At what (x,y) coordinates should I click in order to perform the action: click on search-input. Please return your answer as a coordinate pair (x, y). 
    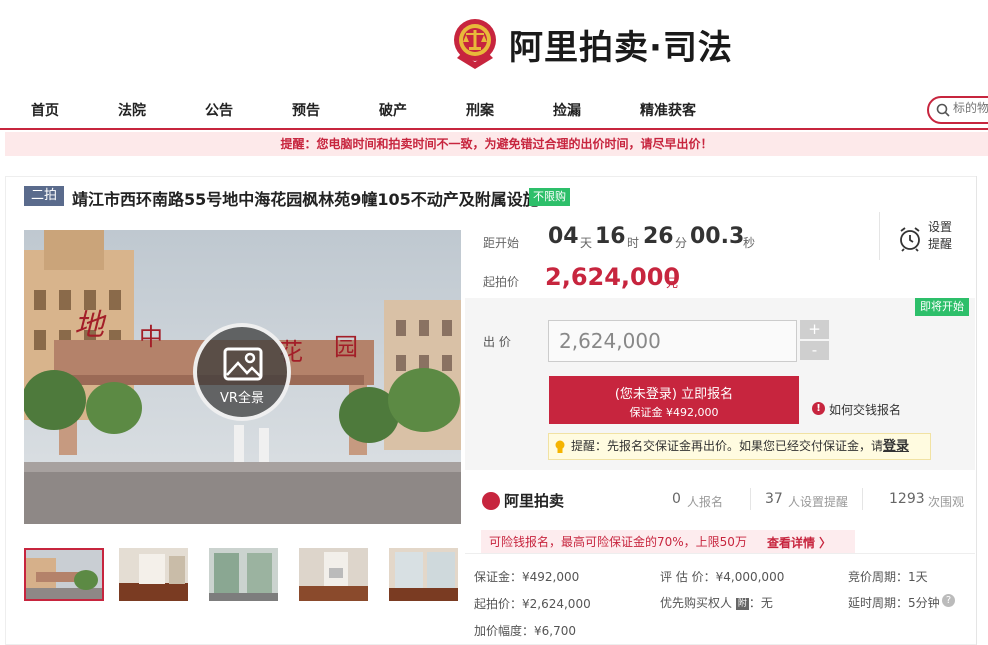
    Looking at the image, I should click on (970, 108).